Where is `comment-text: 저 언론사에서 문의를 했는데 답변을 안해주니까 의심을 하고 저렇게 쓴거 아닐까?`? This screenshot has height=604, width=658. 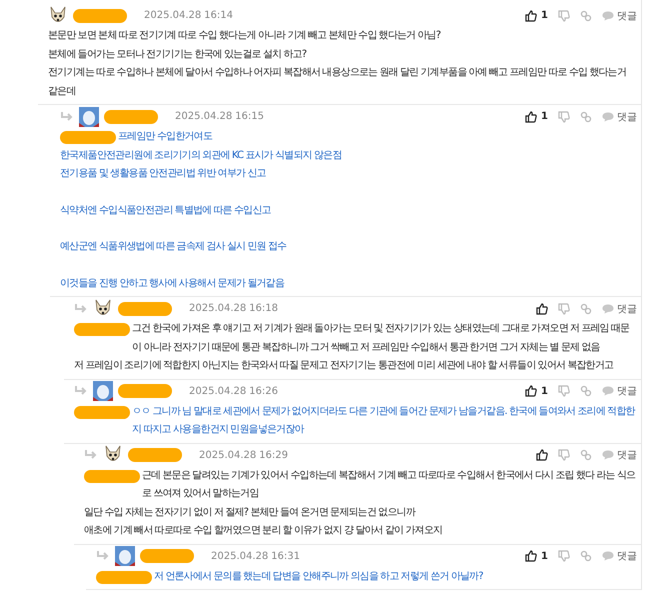 comment-text: 저 언론사에서 문의를 했는데 답변을 안해주니까 의심을 하고 저렇게 쓴거 아닐까? is located at coordinates (319, 577).